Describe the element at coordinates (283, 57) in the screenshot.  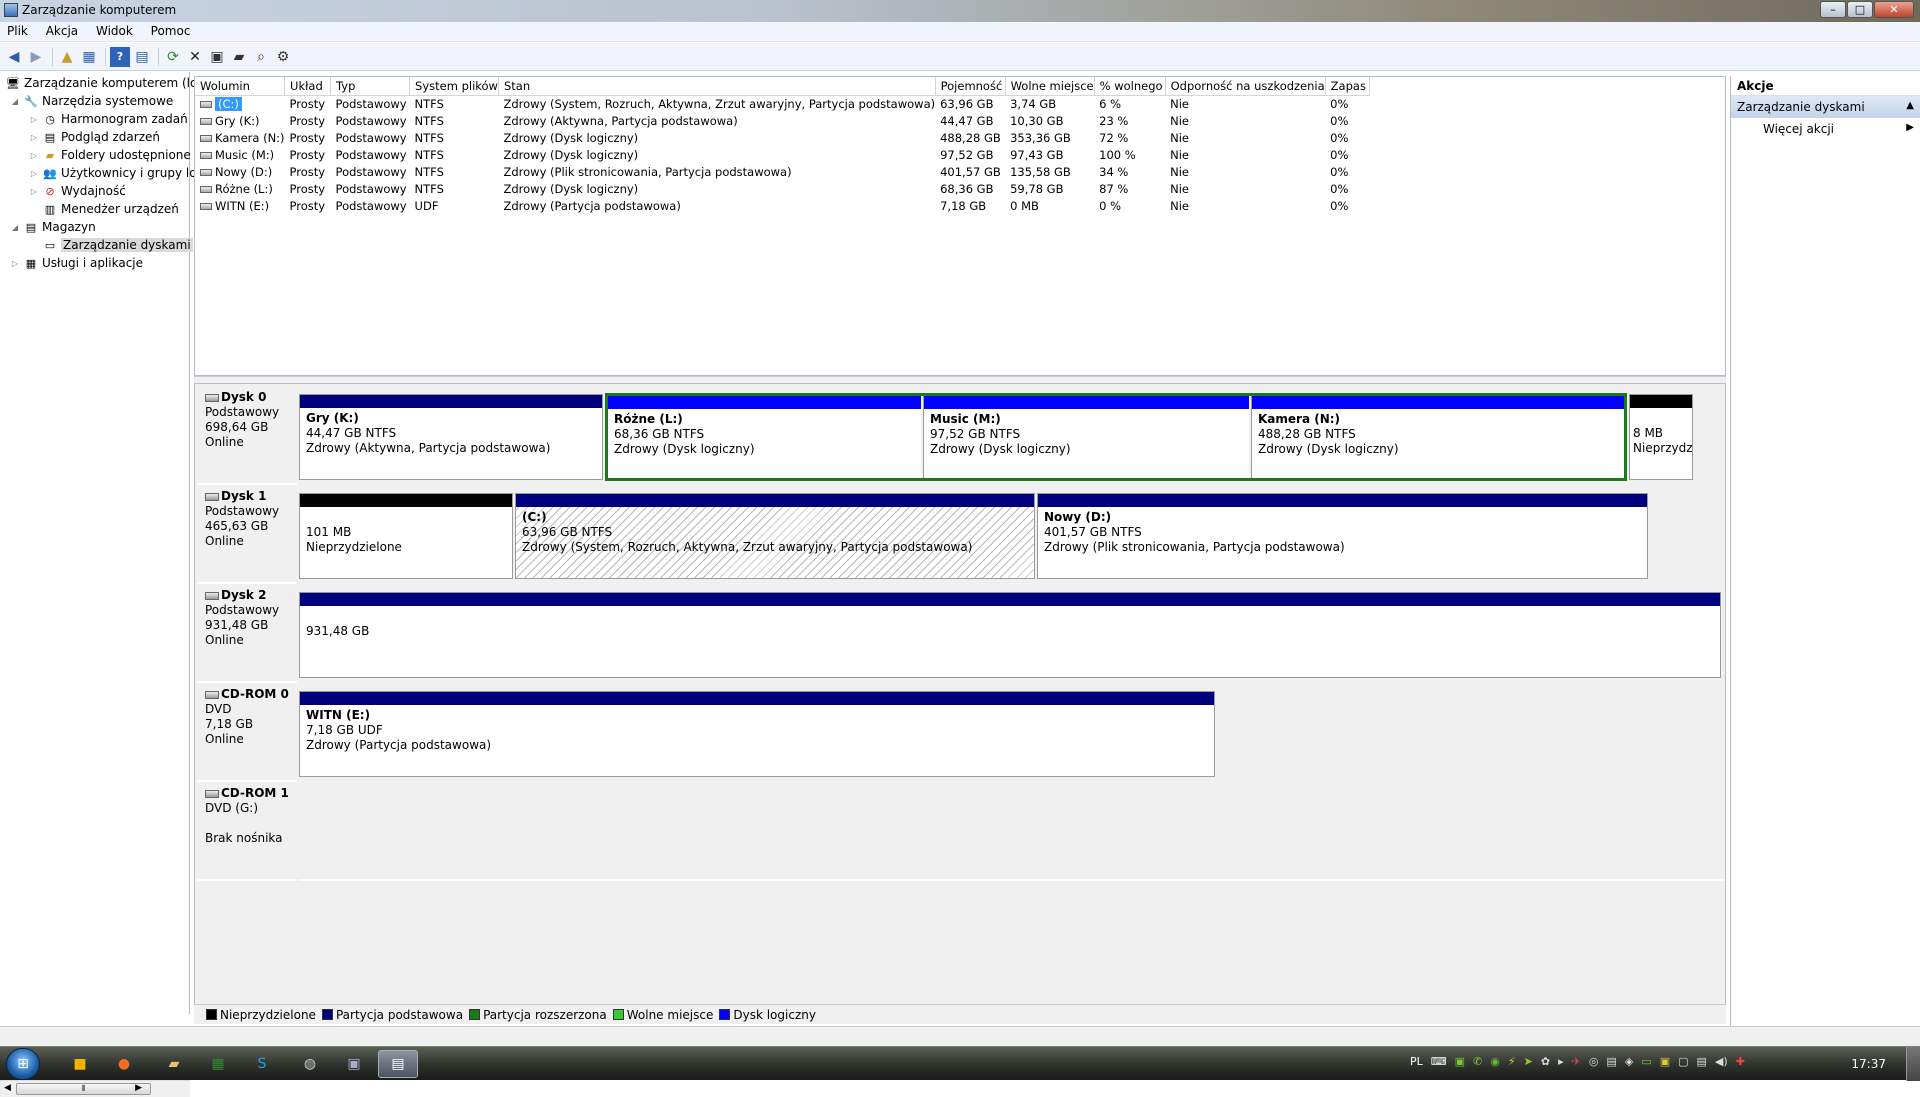
I see `settings-icon: ⚙` at that location.